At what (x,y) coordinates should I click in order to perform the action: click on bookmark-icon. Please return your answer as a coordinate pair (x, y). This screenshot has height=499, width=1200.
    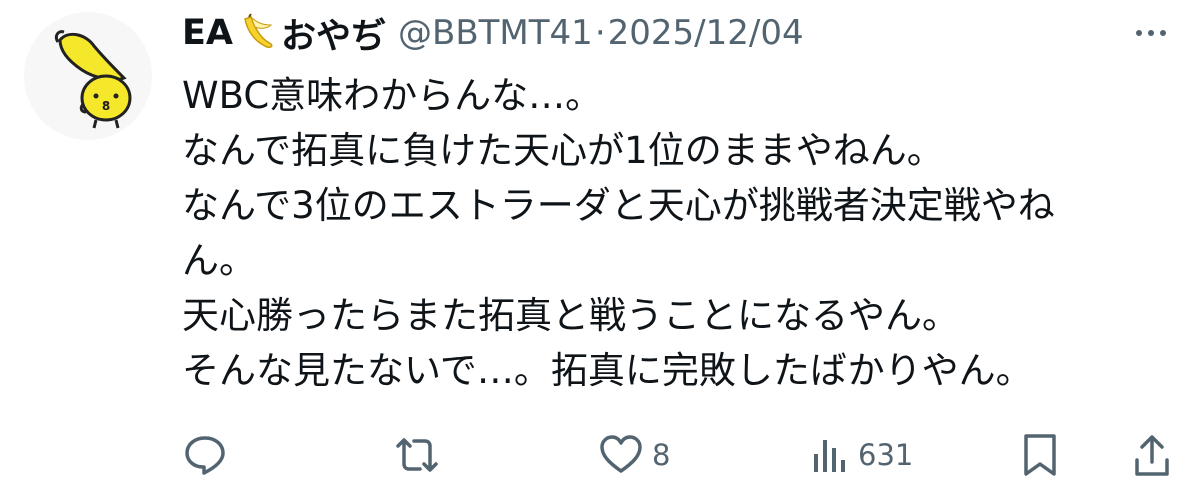
    Looking at the image, I should click on (1040, 455).